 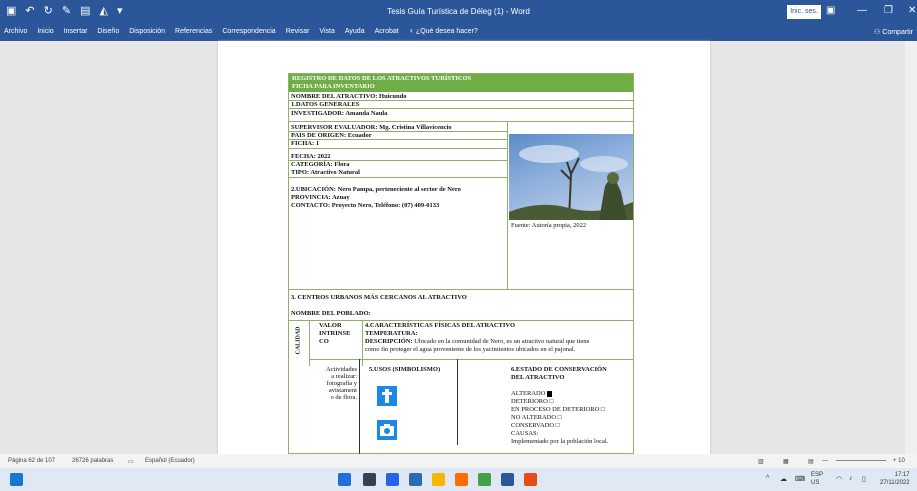 I want to click on causes-label: CAUSAS:, so click(x=525, y=433).